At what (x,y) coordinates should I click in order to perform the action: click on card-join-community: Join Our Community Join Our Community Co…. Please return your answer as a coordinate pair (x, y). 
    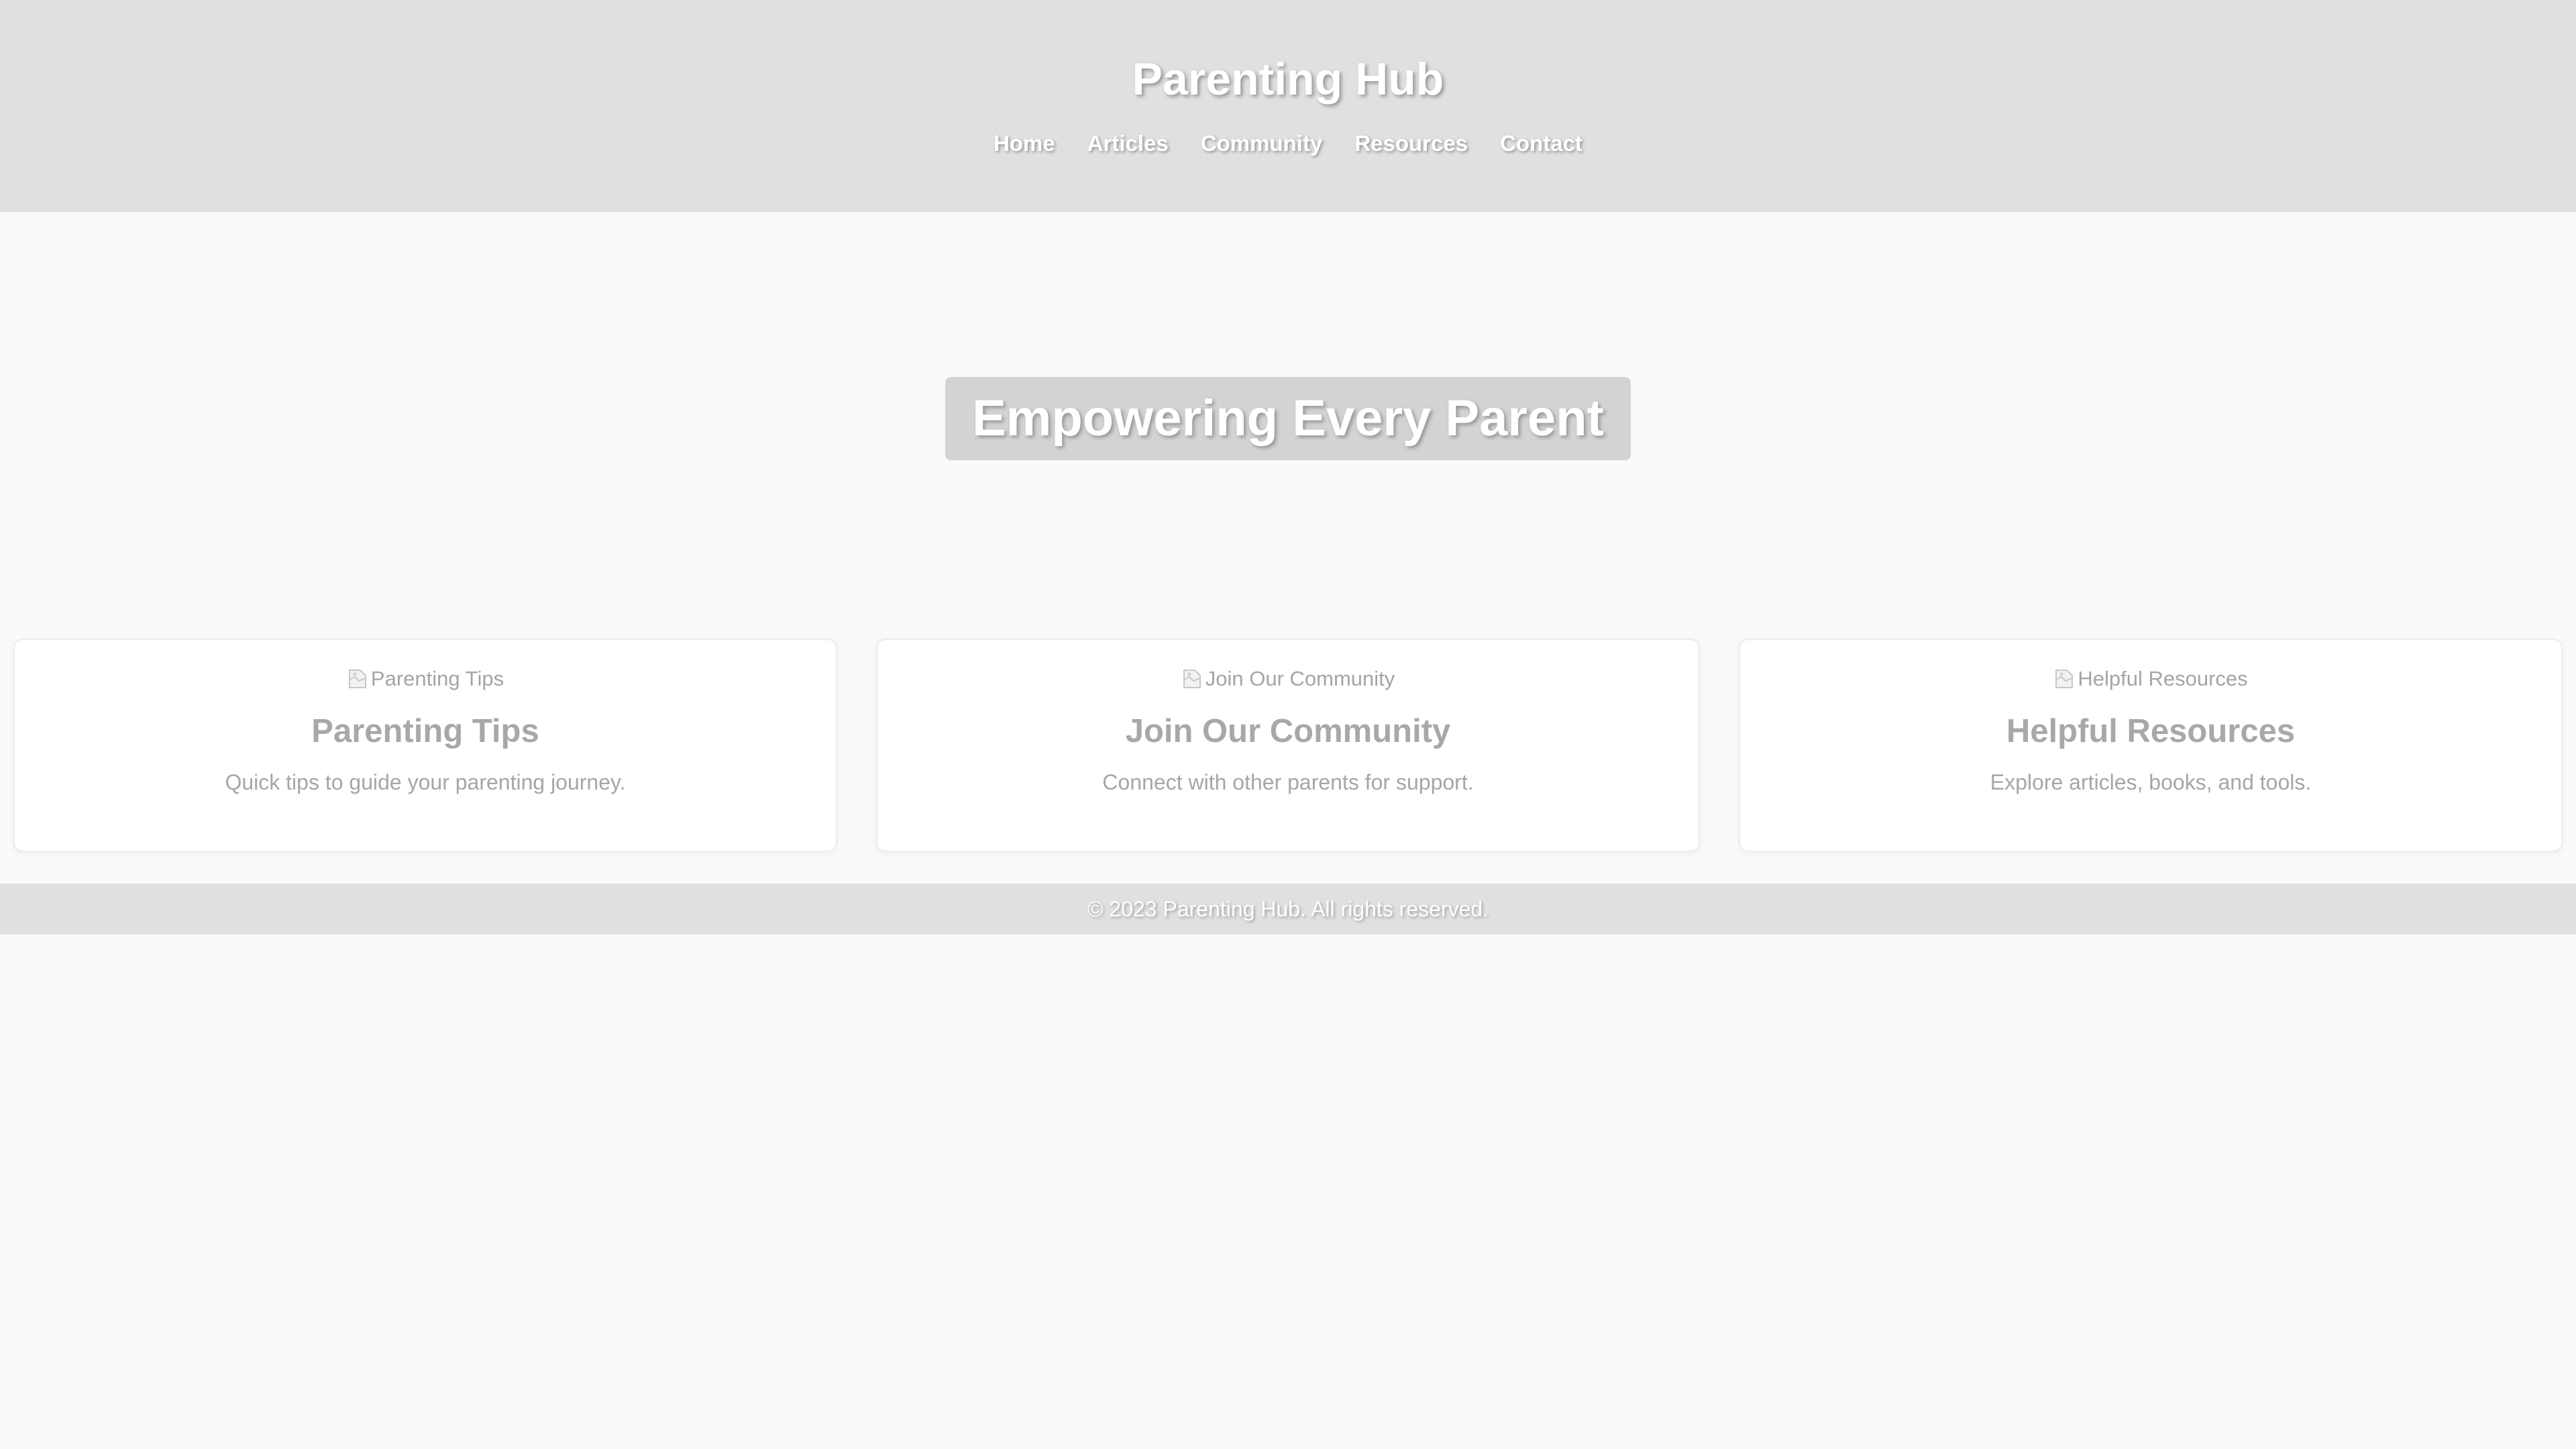
    Looking at the image, I should click on (1288, 745).